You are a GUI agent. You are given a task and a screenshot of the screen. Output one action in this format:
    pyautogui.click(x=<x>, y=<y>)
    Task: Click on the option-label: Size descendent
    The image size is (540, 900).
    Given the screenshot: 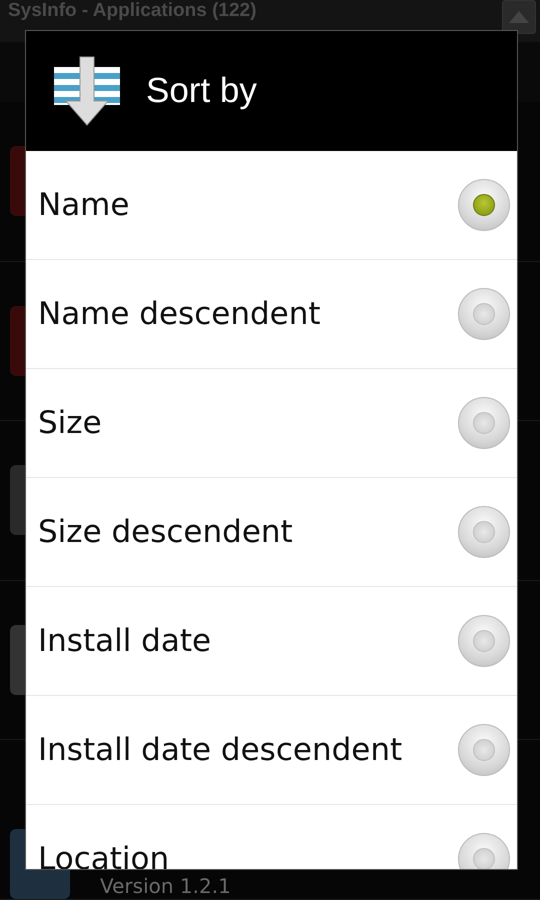 What is the action you would take?
    pyautogui.click(x=165, y=532)
    